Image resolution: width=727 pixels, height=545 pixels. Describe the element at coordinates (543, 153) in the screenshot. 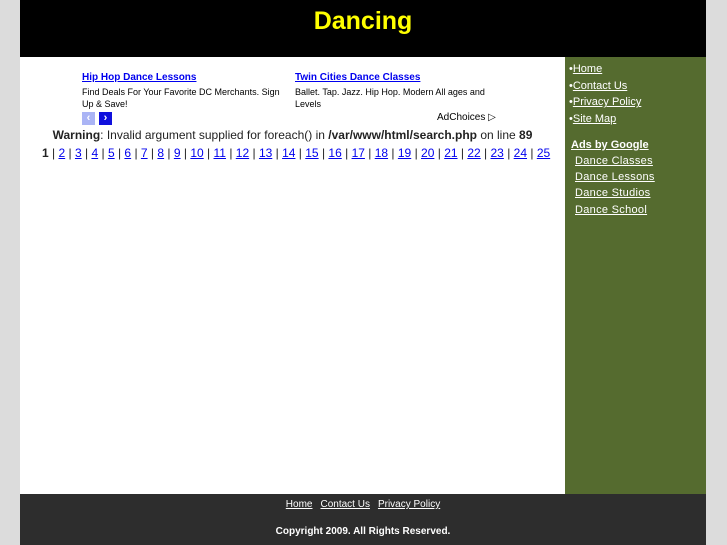

I see `page-link-25: 25` at that location.